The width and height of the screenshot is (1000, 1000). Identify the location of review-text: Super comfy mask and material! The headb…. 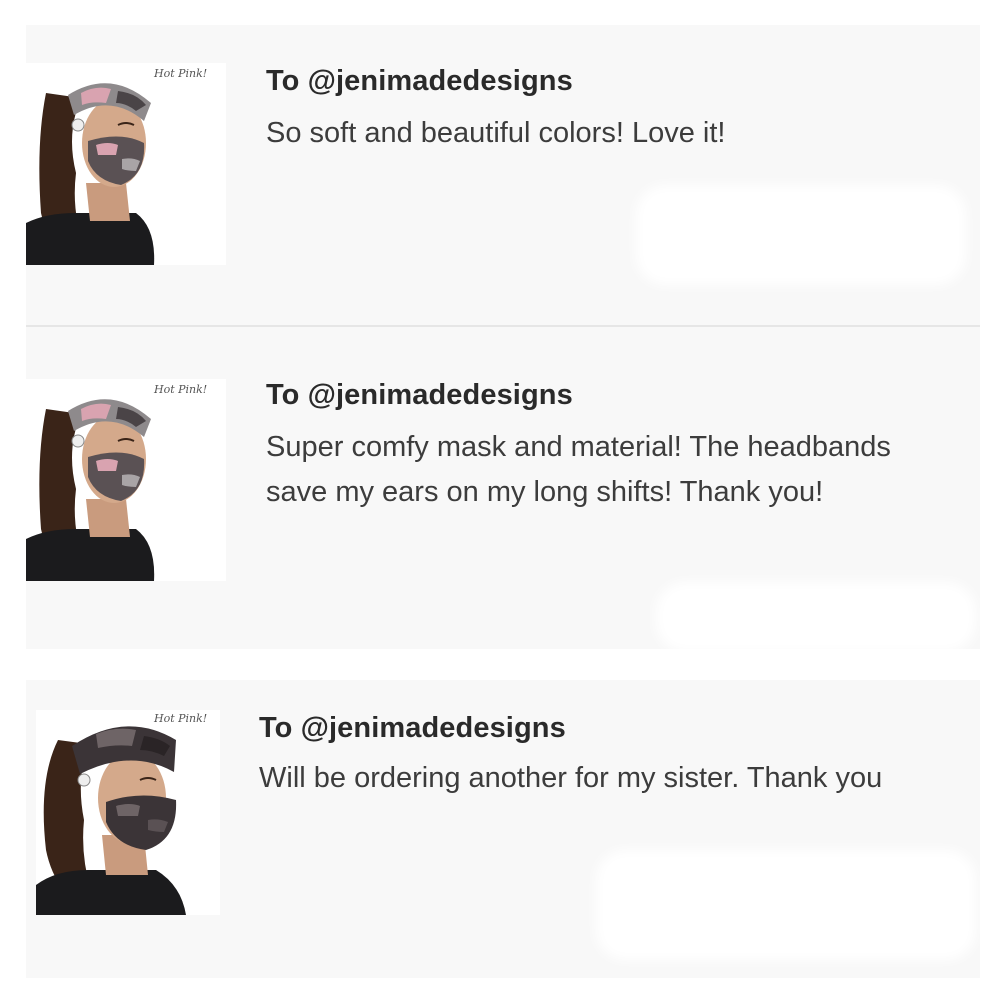
(578, 469).